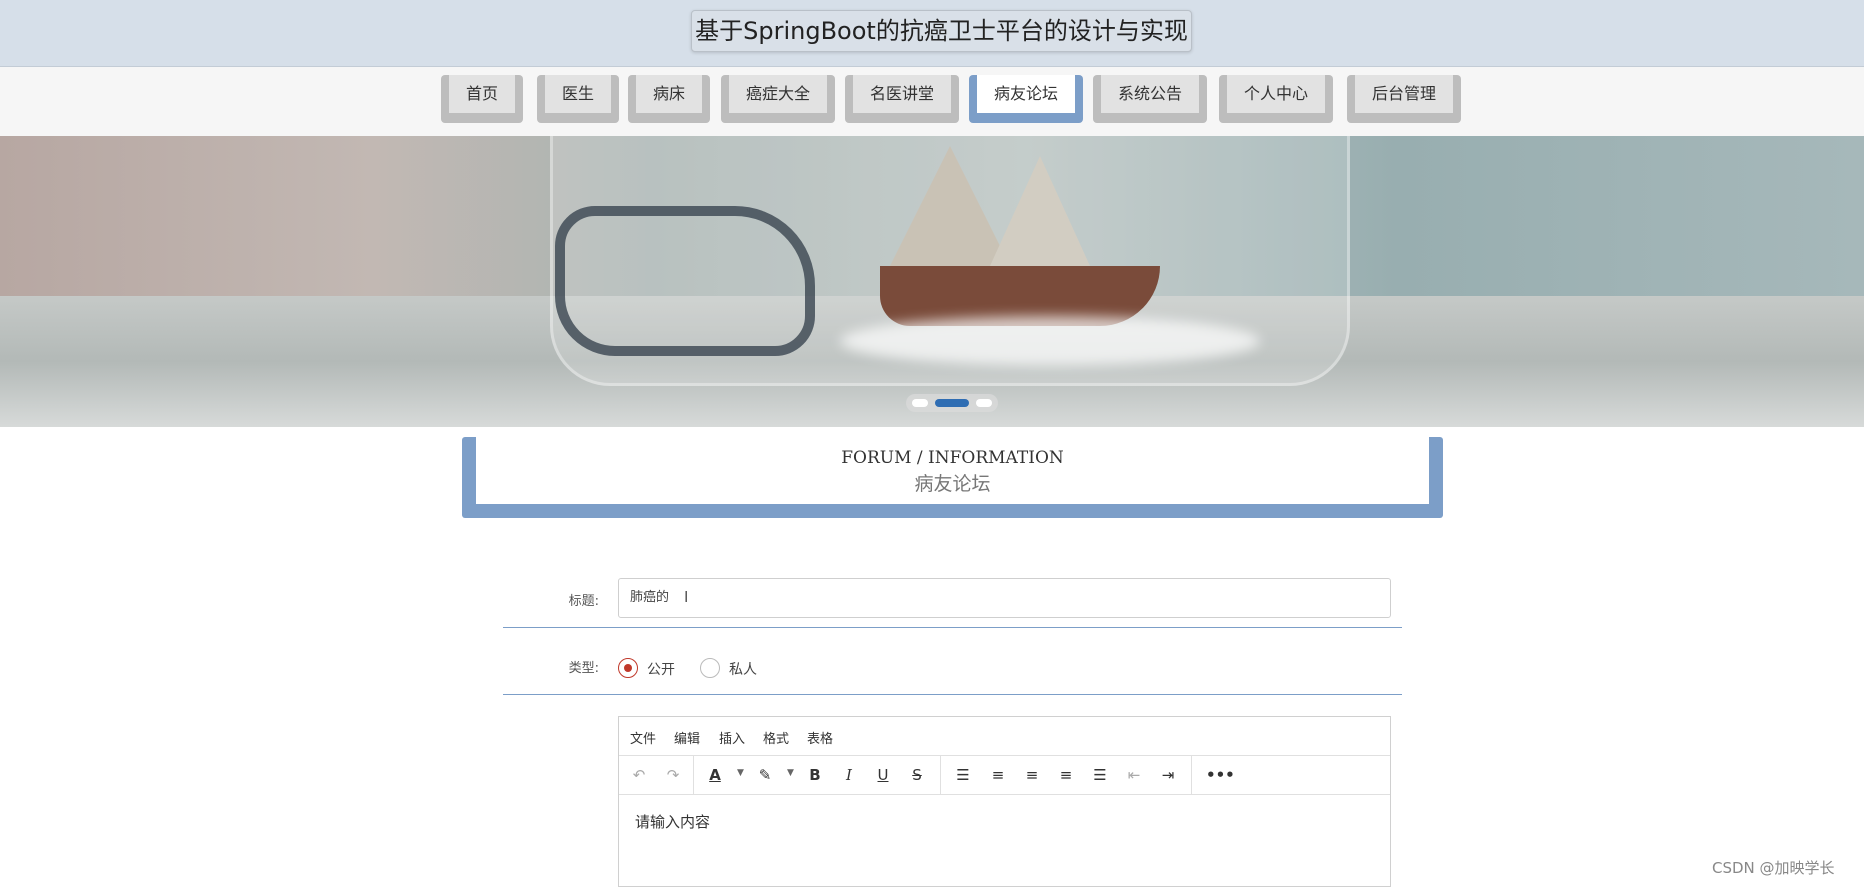  I want to click on align-left-icon: ≡, so click(998, 775).